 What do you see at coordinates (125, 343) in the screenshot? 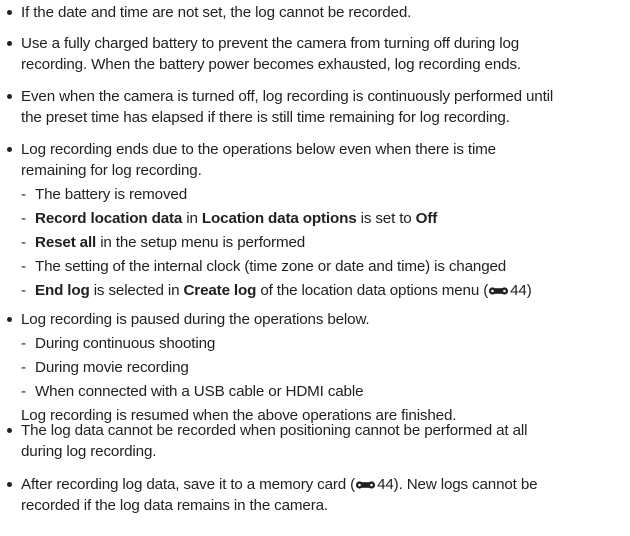
I see `sub-item-text: During continuous shooting` at bounding box center [125, 343].